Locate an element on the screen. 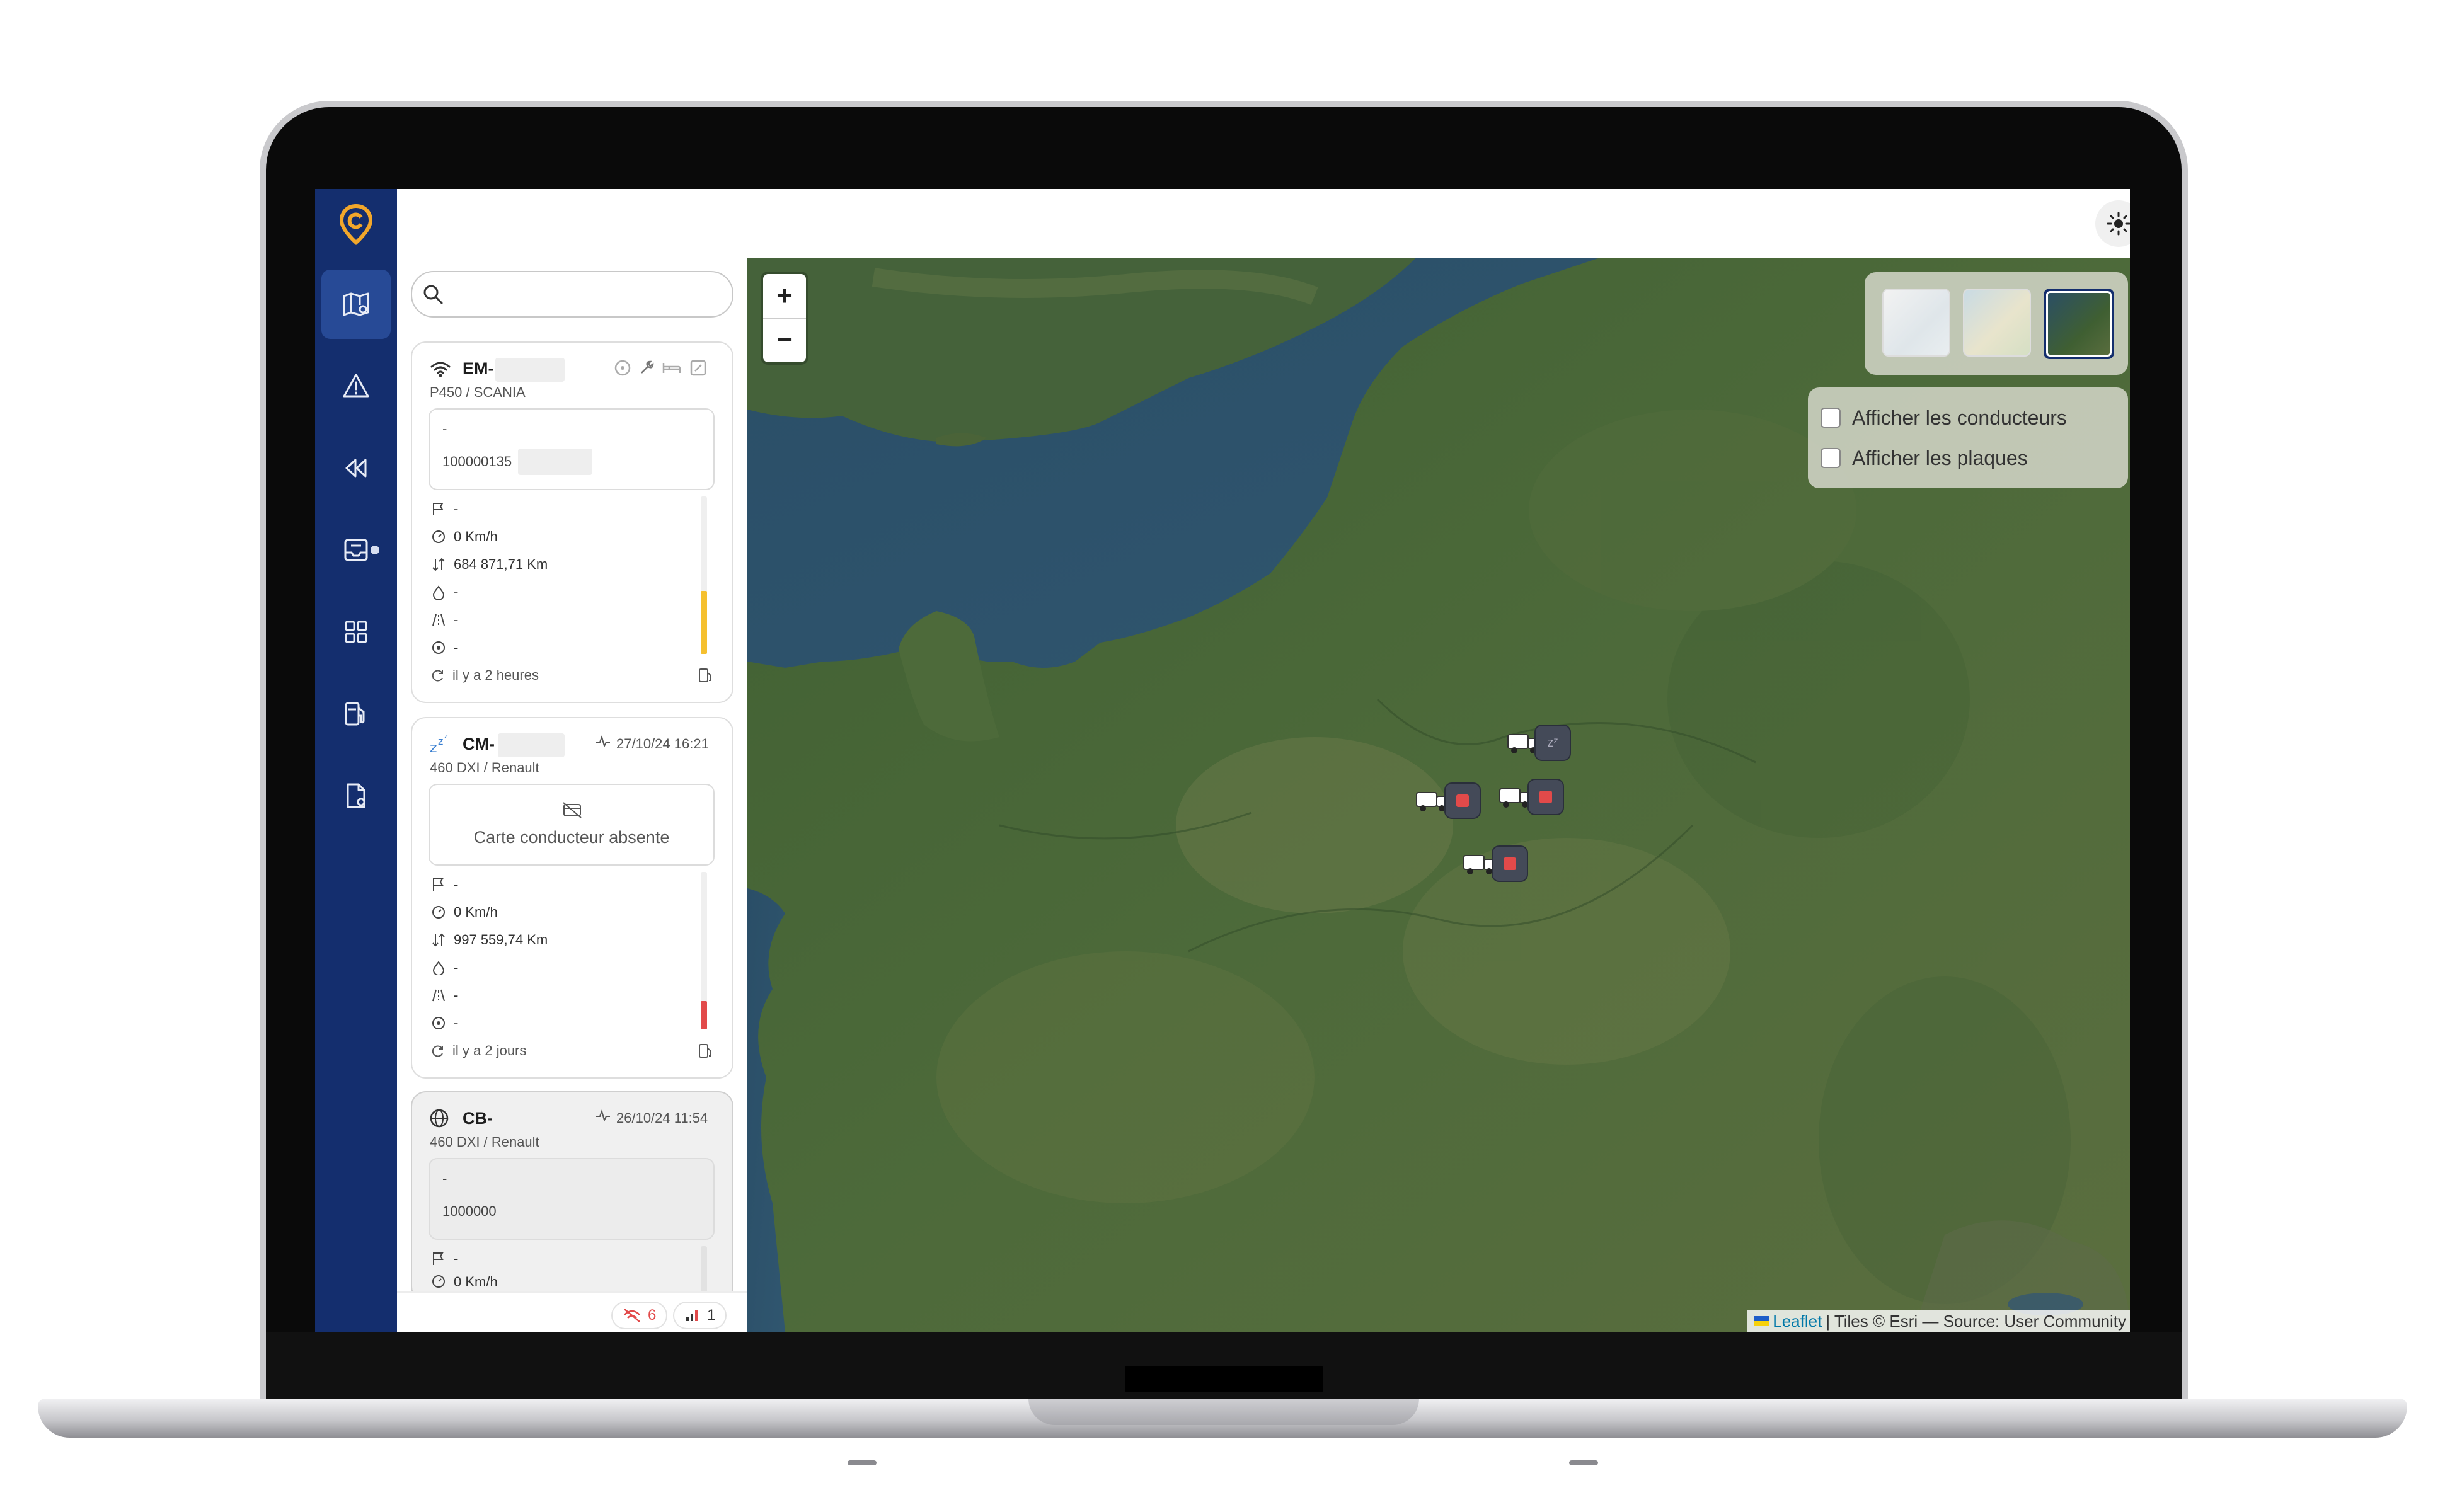  nav-documents-button is located at coordinates (356, 795).